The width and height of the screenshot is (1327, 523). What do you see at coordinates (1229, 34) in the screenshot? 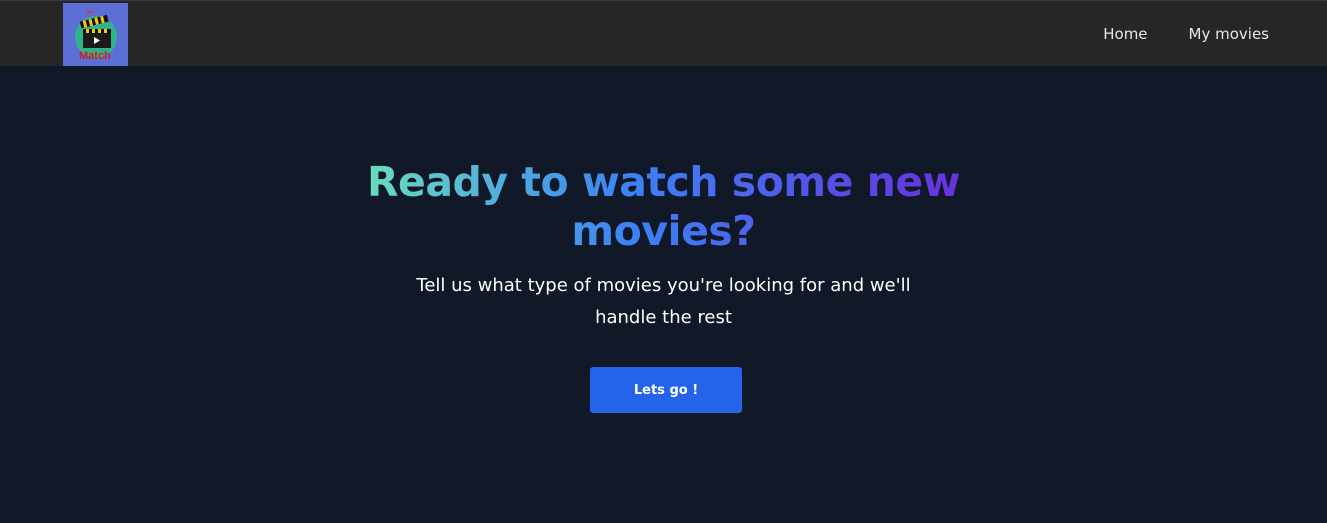
I see `nav-link-my-movies: My movies` at bounding box center [1229, 34].